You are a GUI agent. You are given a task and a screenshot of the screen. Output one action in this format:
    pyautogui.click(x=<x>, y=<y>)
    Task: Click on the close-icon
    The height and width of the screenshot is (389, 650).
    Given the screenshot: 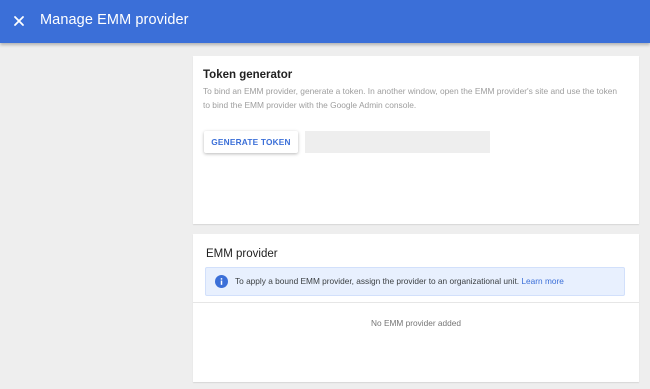 What is the action you would take?
    pyautogui.click(x=19, y=21)
    